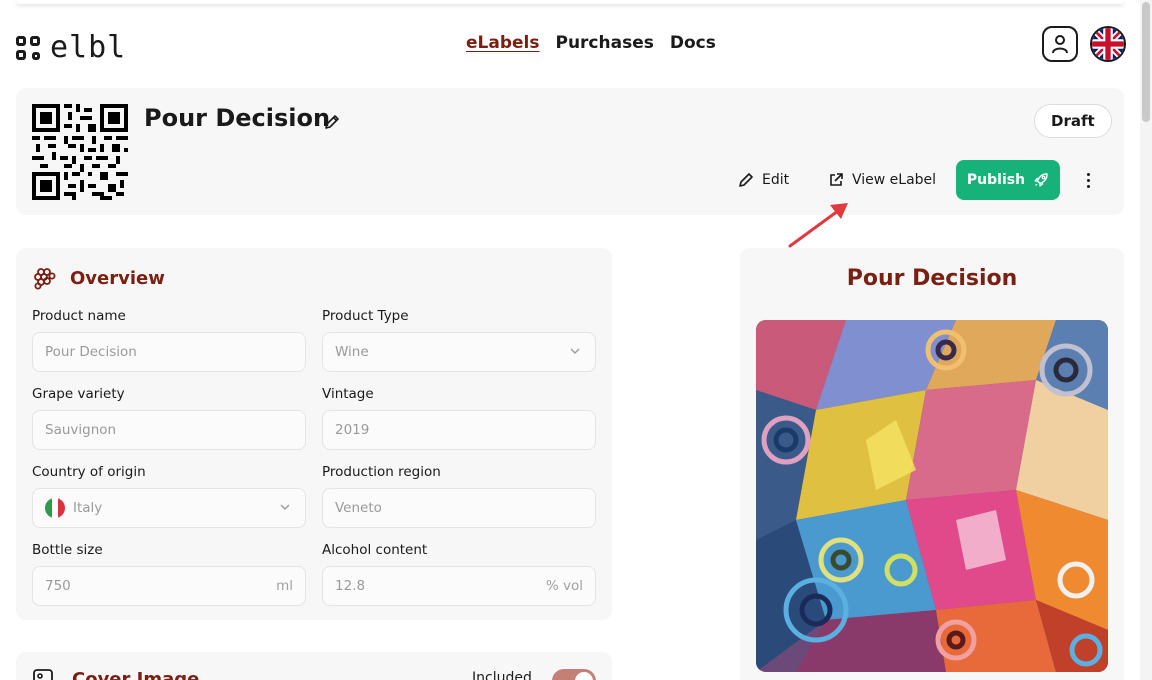 The image size is (1152, 680). I want to click on bottle-size-label: Bottle size, so click(67, 550).